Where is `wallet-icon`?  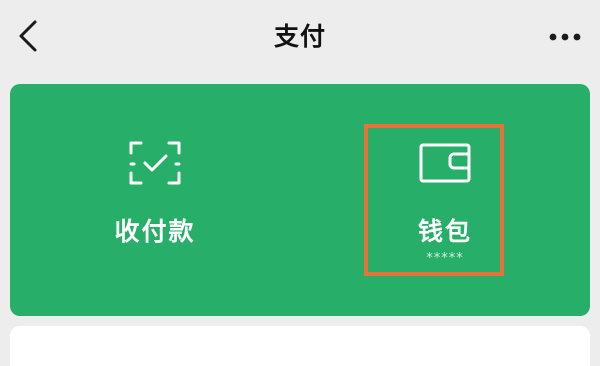 wallet-icon is located at coordinates (445, 163).